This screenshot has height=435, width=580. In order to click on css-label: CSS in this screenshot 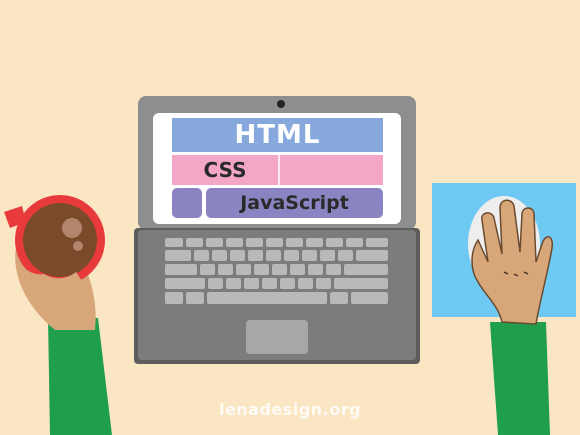, I will do `click(225, 170)`.